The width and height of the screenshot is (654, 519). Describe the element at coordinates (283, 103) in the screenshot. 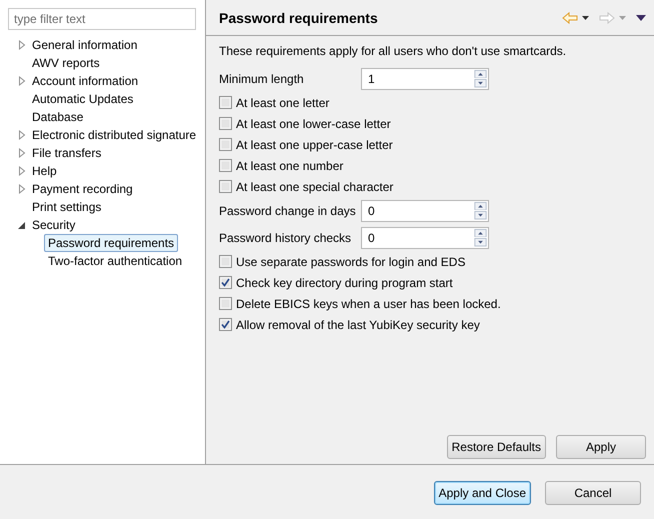

I see `checkbox-label: At least one letter` at that location.